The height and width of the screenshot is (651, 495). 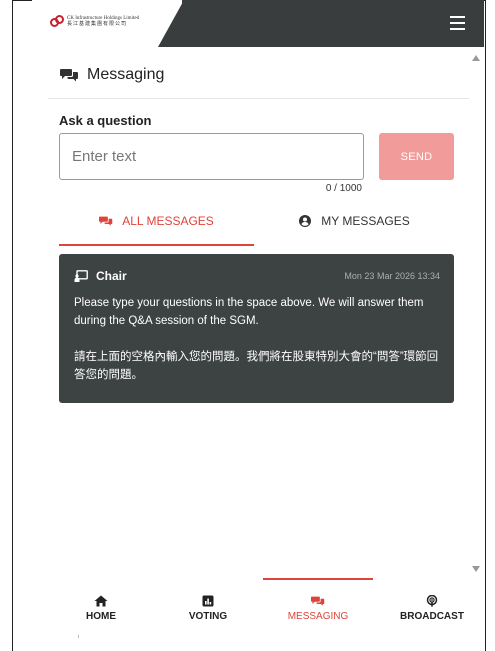 I want to click on tab-all-messages: ALL MESSAGES, so click(x=156, y=230).